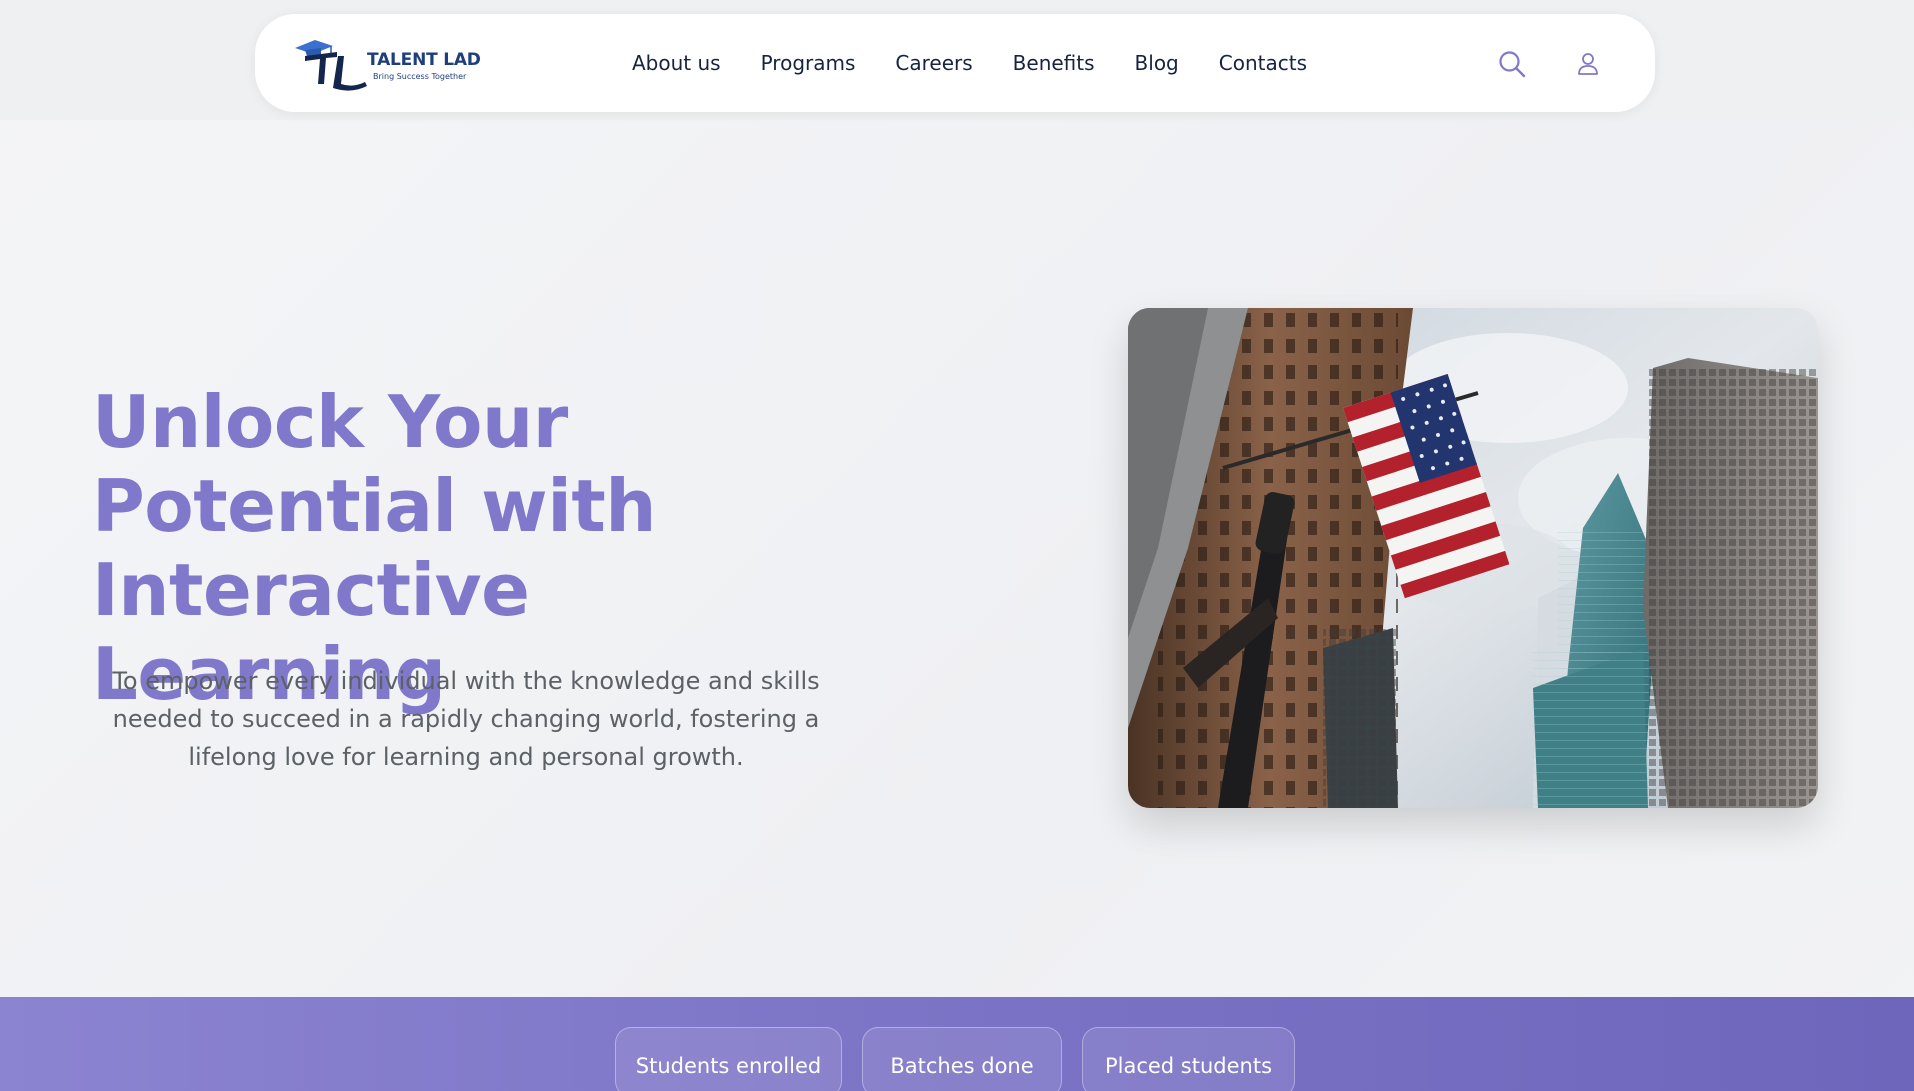  What do you see at coordinates (1157, 63) in the screenshot?
I see `nav-blog: Blog` at bounding box center [1157, 63].